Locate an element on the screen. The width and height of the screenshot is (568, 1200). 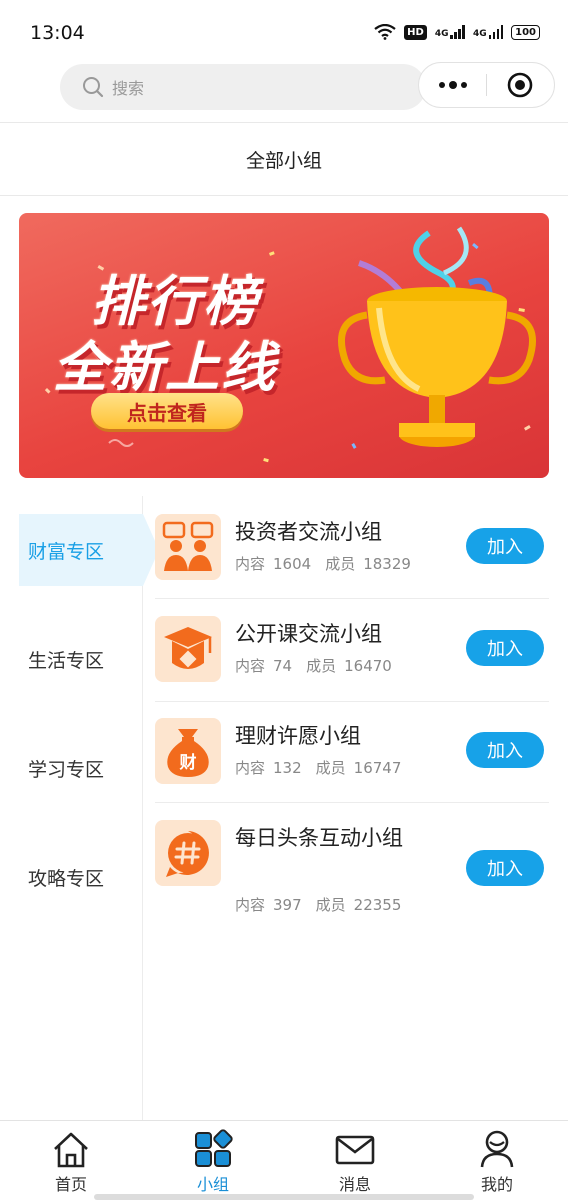
tab-groups: 小组 is located at coordinates (213, 1160).